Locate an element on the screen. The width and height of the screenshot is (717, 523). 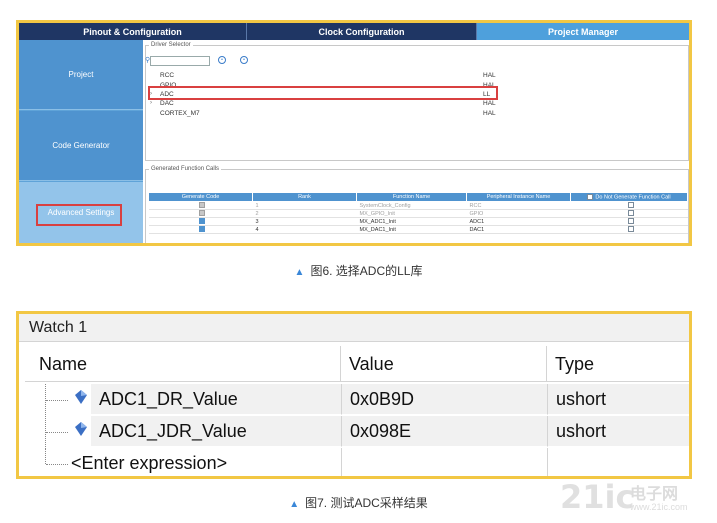
chevron-right-icon: › is located at coordinates (151, 103).